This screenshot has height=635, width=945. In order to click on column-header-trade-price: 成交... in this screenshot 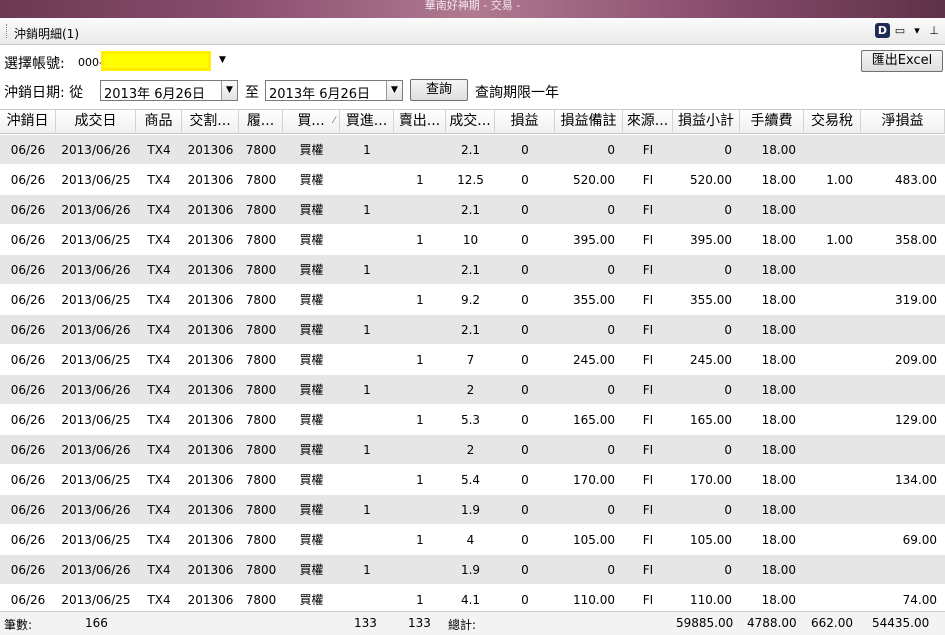, I will do `click(470, 122)`.